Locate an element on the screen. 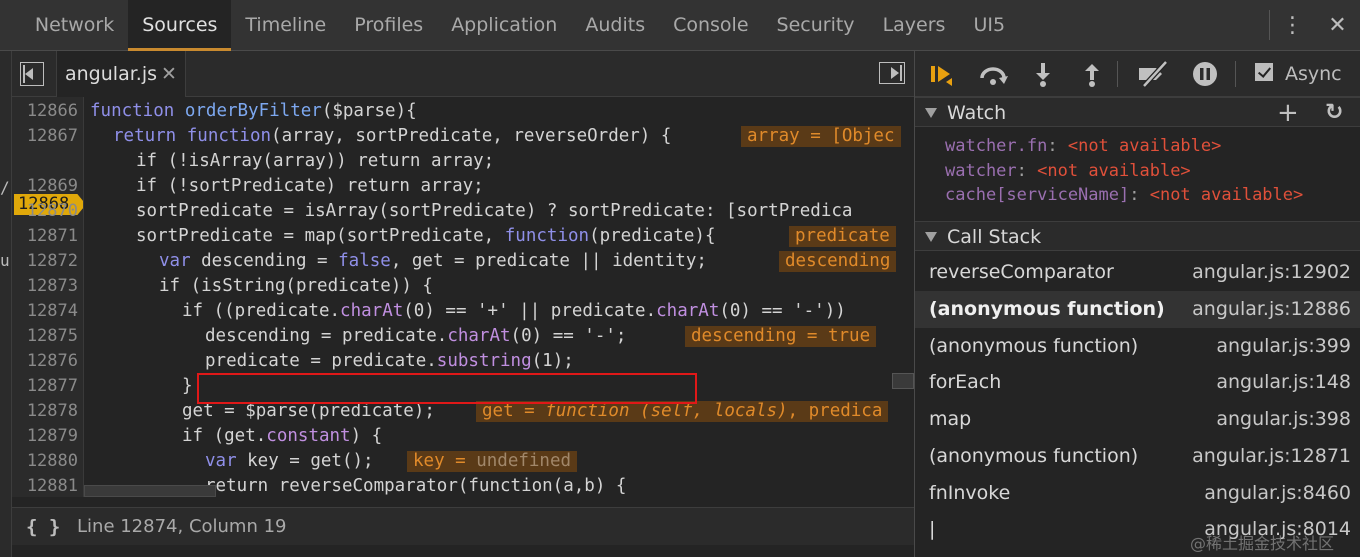 The image size is (1360, 557). call-frame-location: angular.js:12871 is located at coordinates (1271, 456).